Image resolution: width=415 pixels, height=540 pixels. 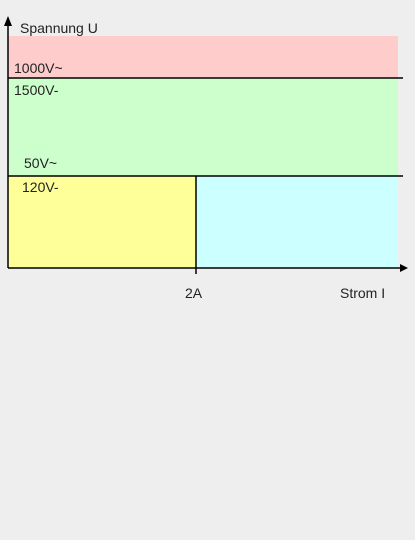 I want to click on elv-high-current-region, so click(x=297, y=222).